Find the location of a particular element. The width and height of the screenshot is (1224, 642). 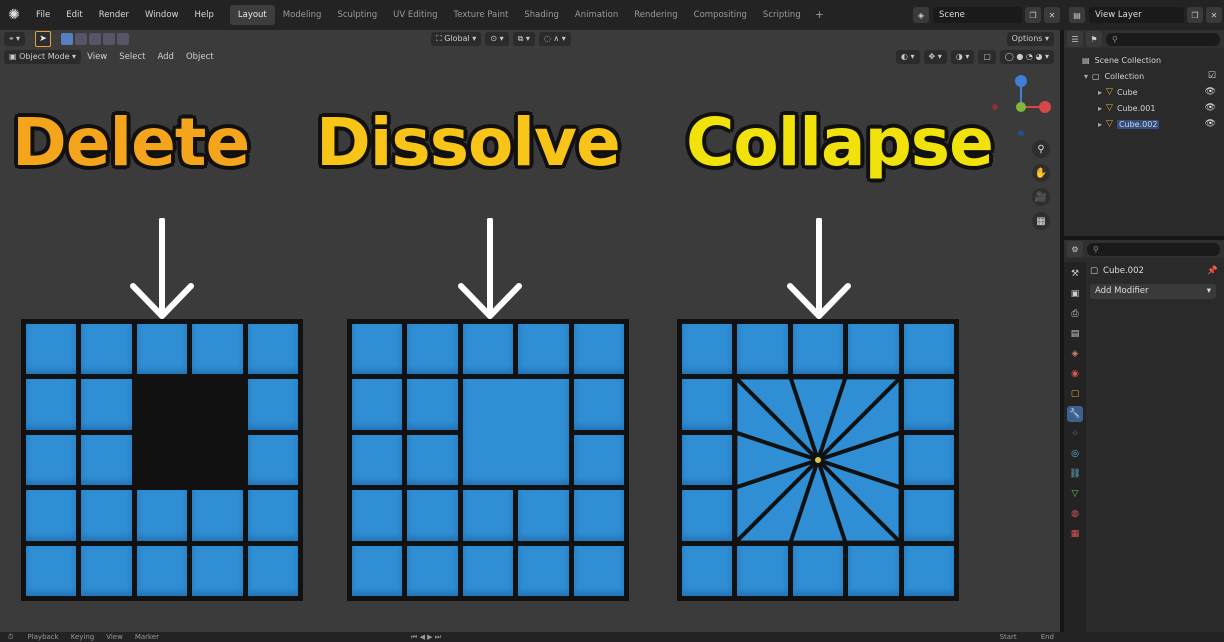

add-modifier-button: Add Modifier ▾ is located at coordinates (1153, 291).